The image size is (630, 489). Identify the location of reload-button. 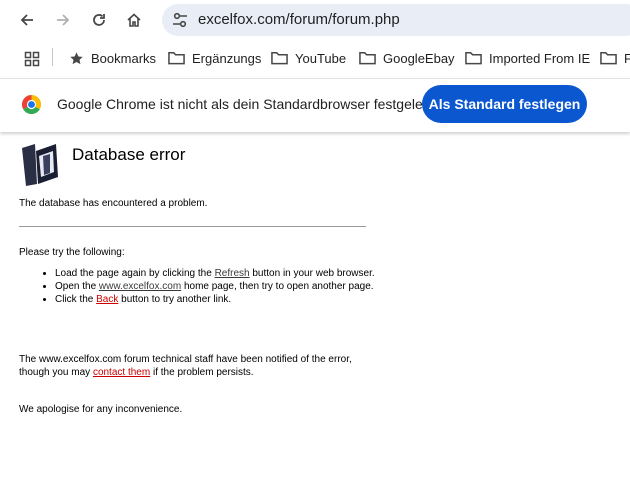
(99, 20).